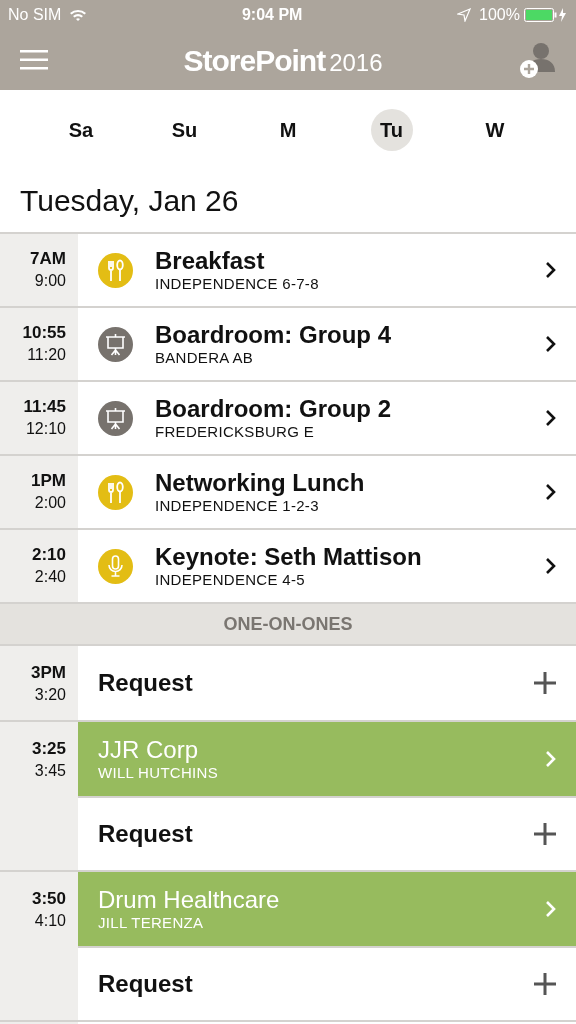  What do you see at coordinates (327, 270) in the screenshot?
I see `event-row: Breakfast INDEPENDENCE 6-7-8` at bounding box center [327, 270].